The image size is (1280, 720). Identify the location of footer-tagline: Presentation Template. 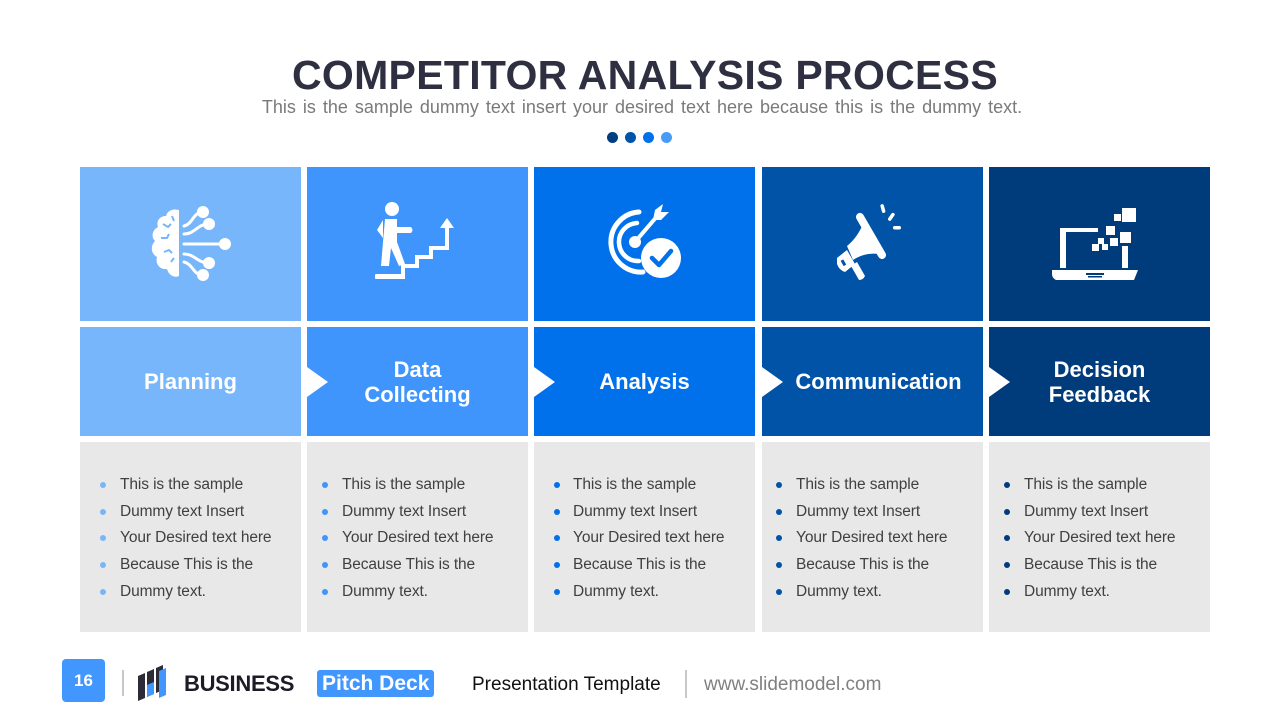
(566, 684).